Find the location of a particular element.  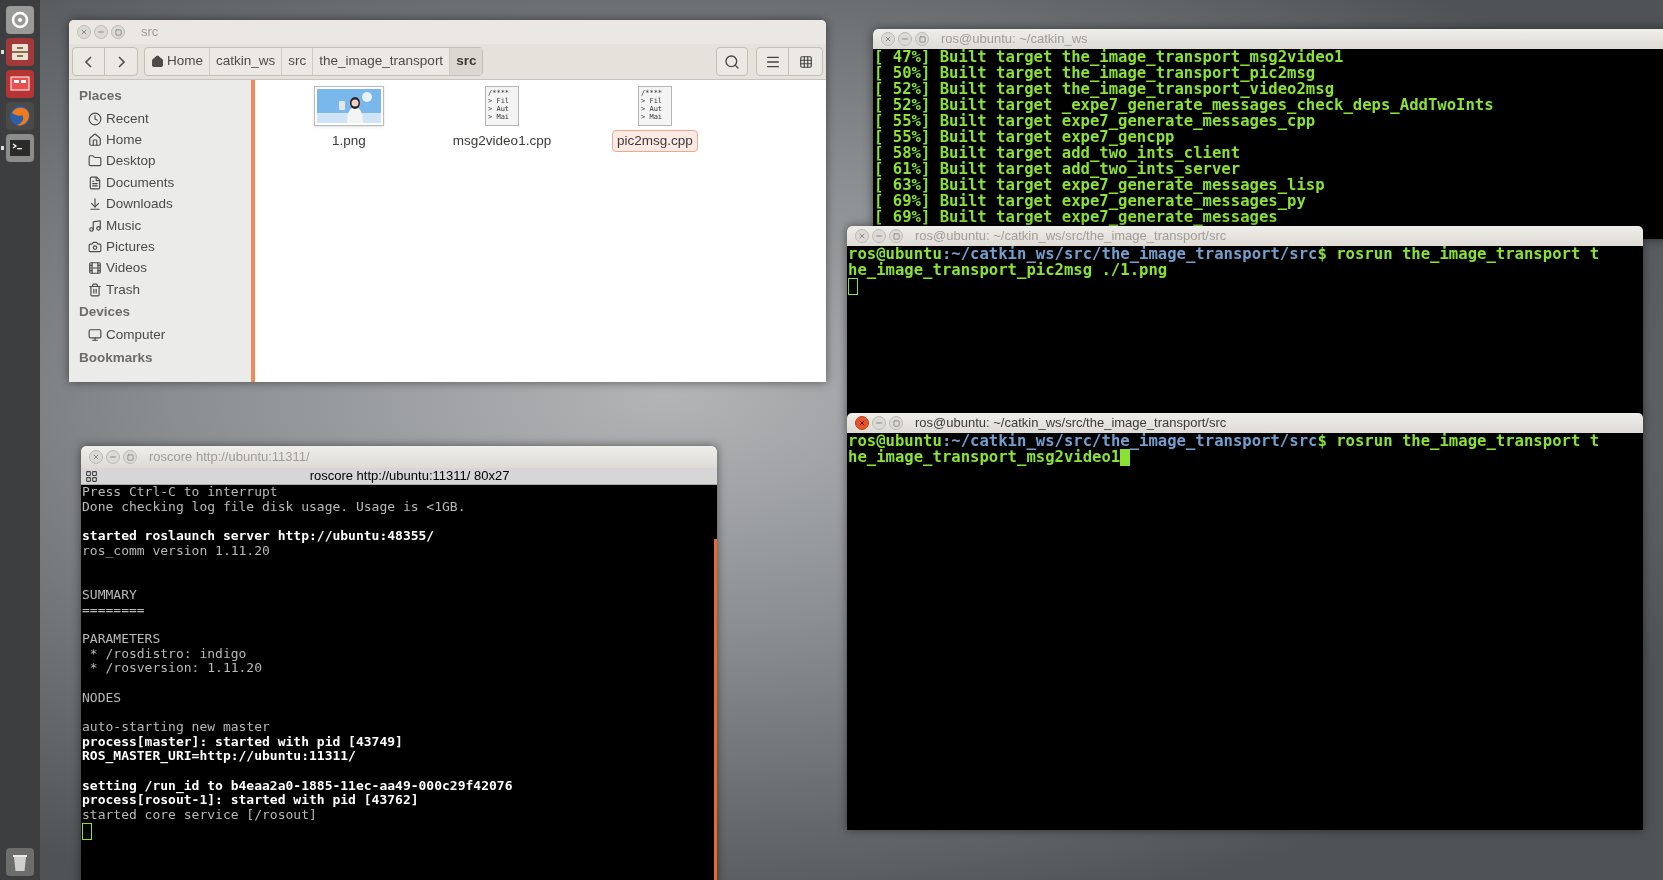

sidebar-item: Pictures is located at coordinates (160, 247).